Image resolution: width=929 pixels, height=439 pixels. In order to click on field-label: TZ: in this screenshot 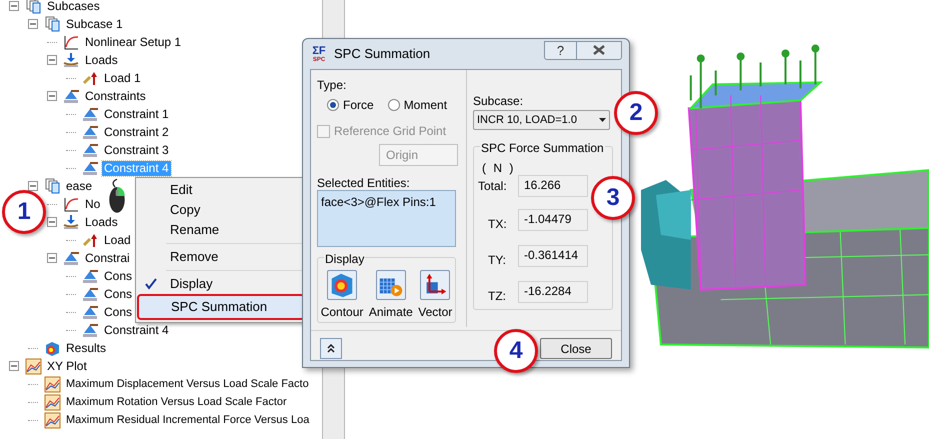, I will do `click(497, 296)`.